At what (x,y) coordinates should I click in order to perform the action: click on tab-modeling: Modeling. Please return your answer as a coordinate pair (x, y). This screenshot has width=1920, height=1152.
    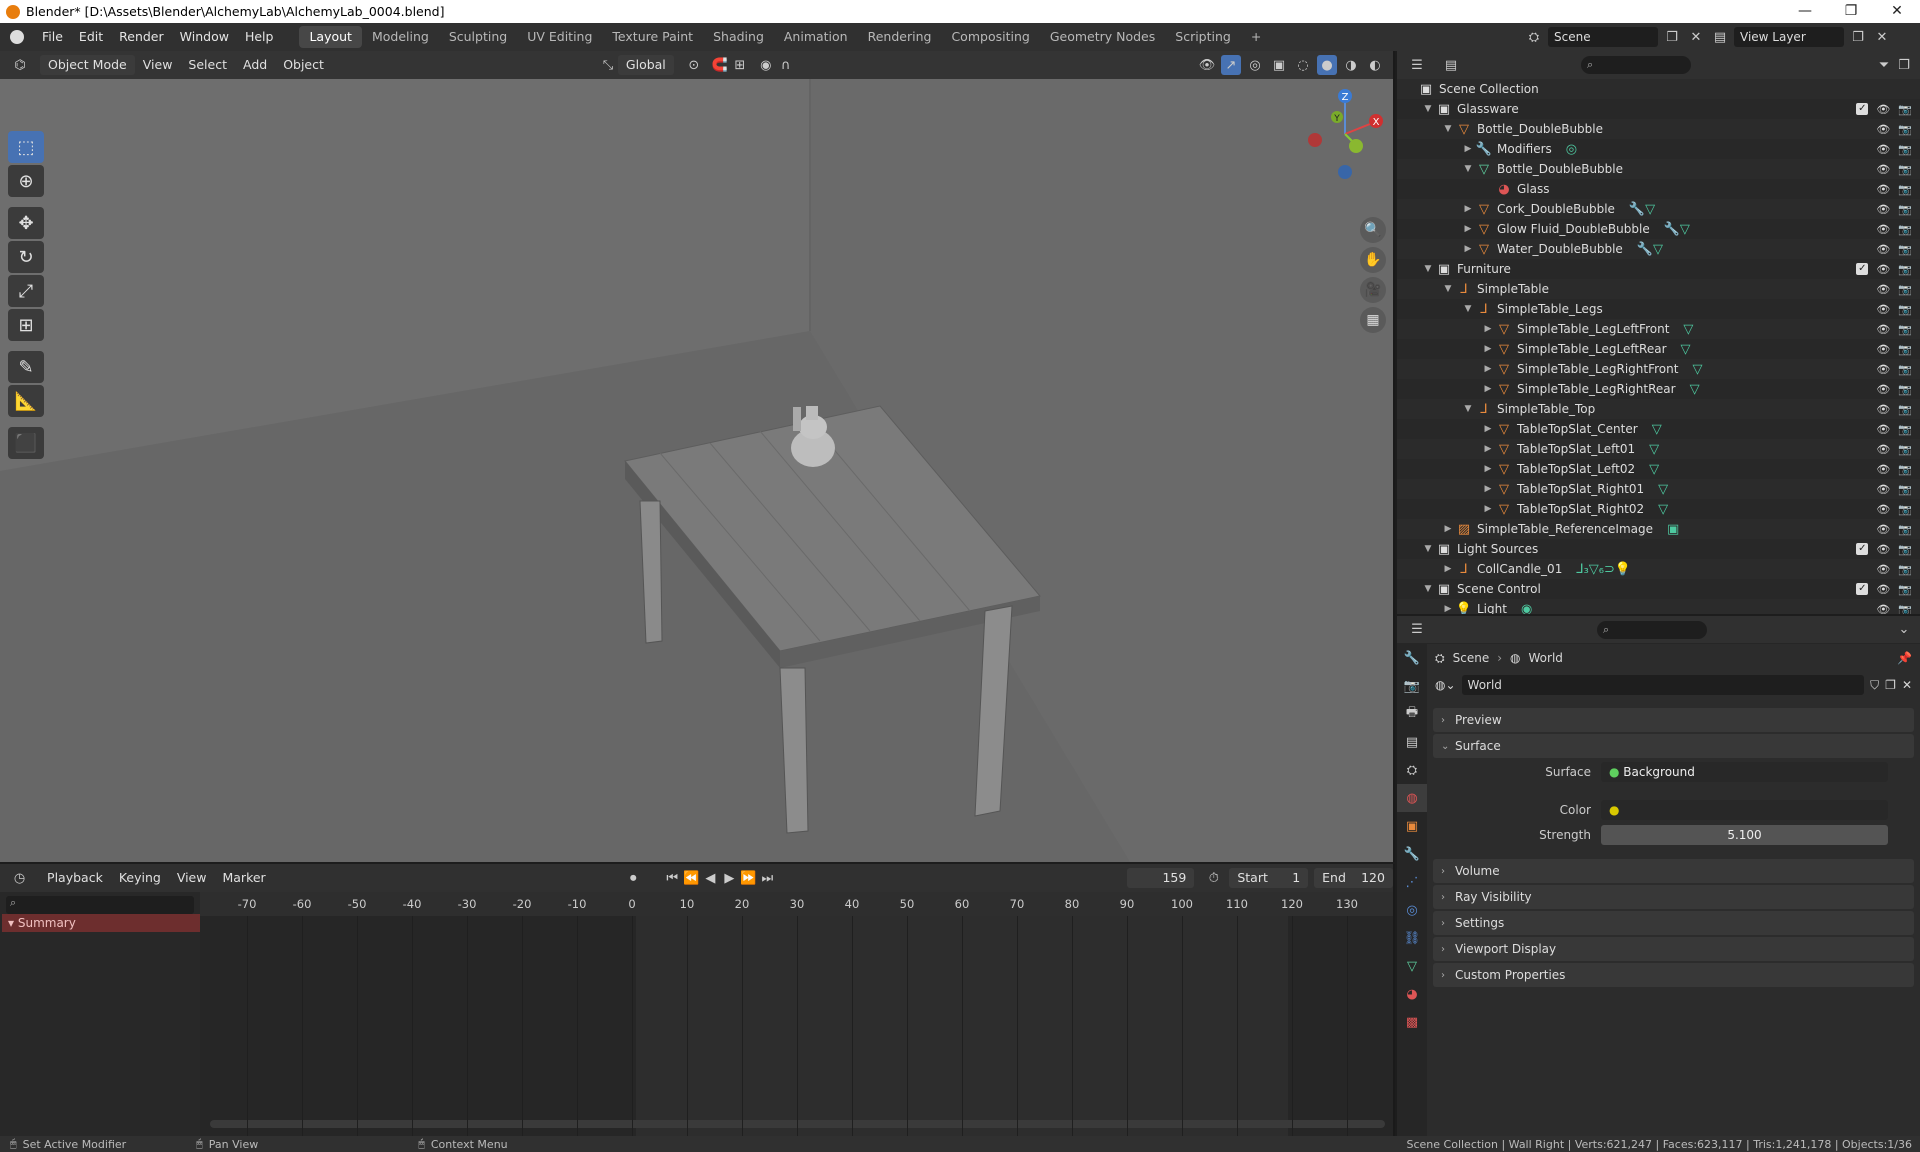
    Looking at the image, I should click on (400, 37).